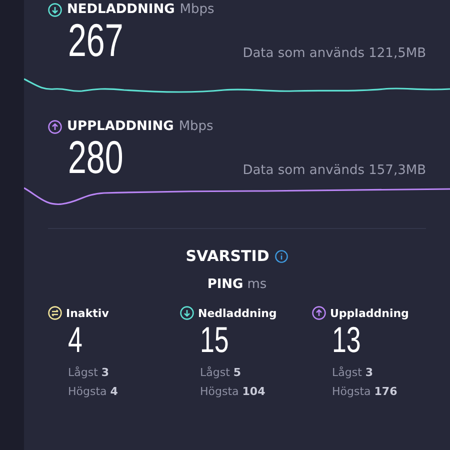  I want to click on lowest-ping-text: Lågst 5, so click(220, 372).